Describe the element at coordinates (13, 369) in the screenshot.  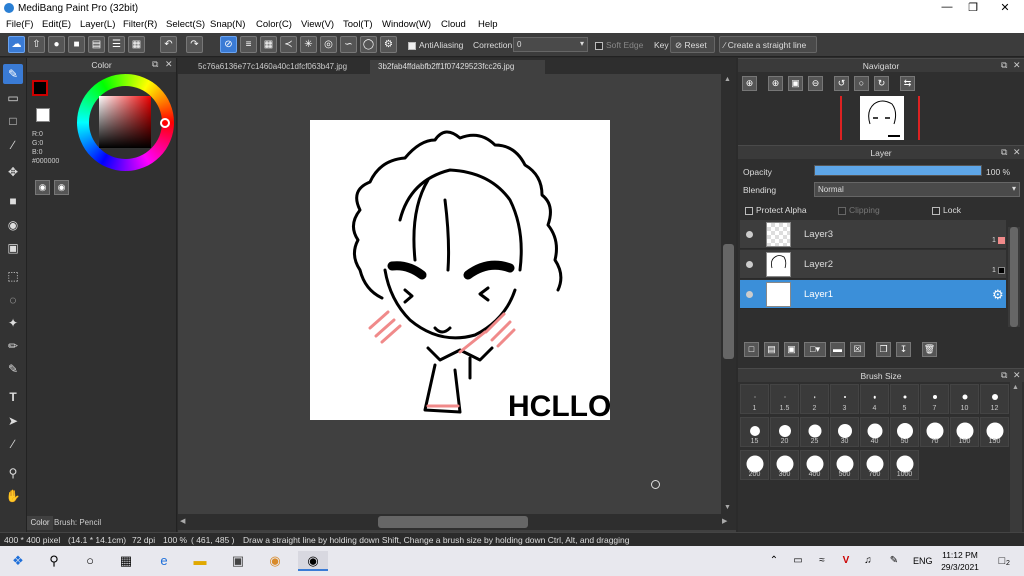
I see `select-eraser-tool-icon: ✎` at that location.